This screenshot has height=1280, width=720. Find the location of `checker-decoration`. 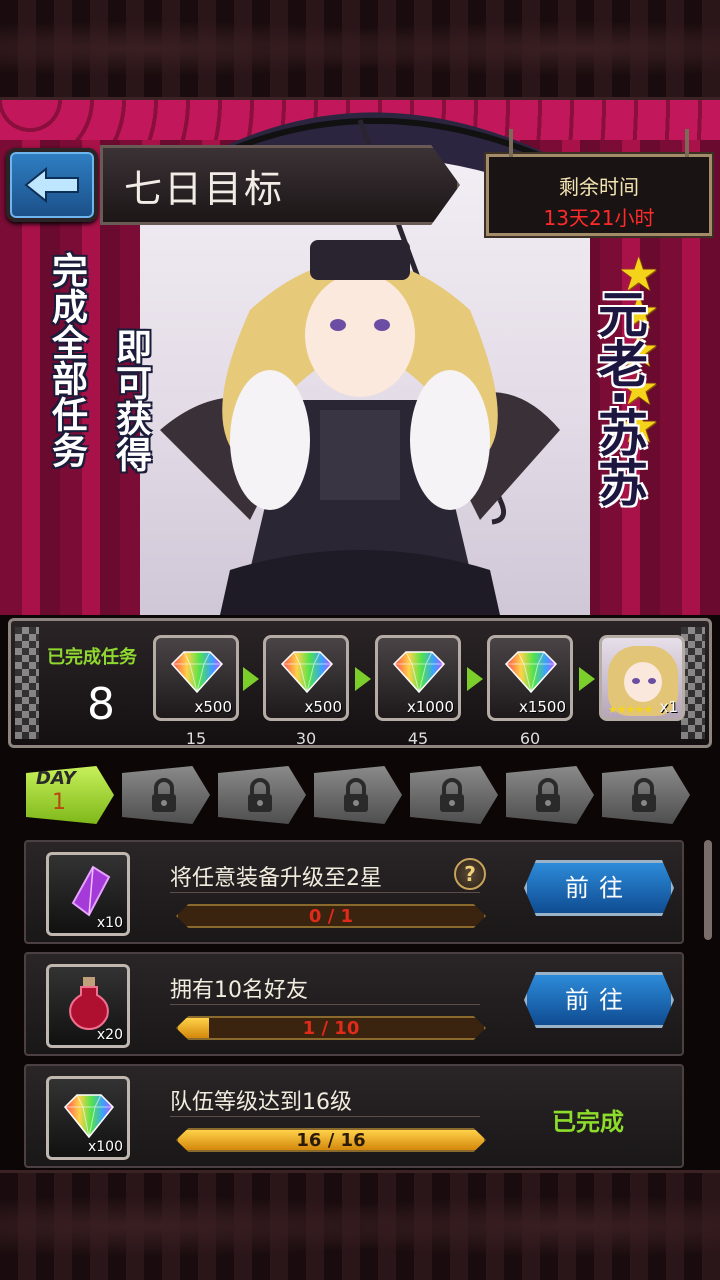

checker-decoration is located at coordinates (27, 683).